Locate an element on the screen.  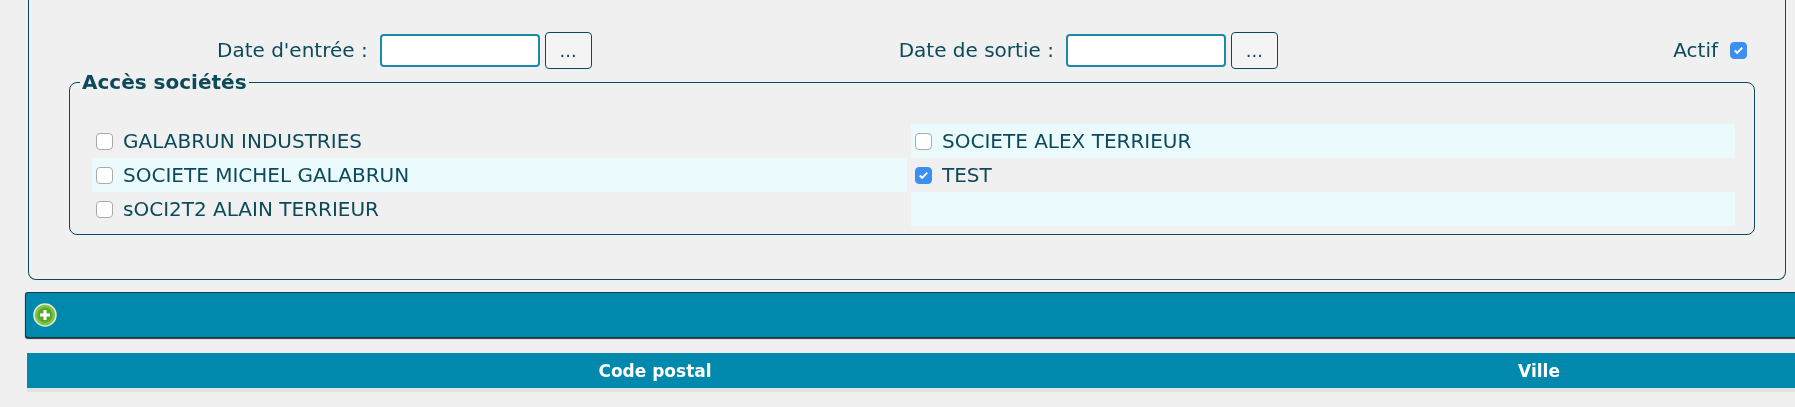
column-header: Code postal is located at coordinates (655, 370).